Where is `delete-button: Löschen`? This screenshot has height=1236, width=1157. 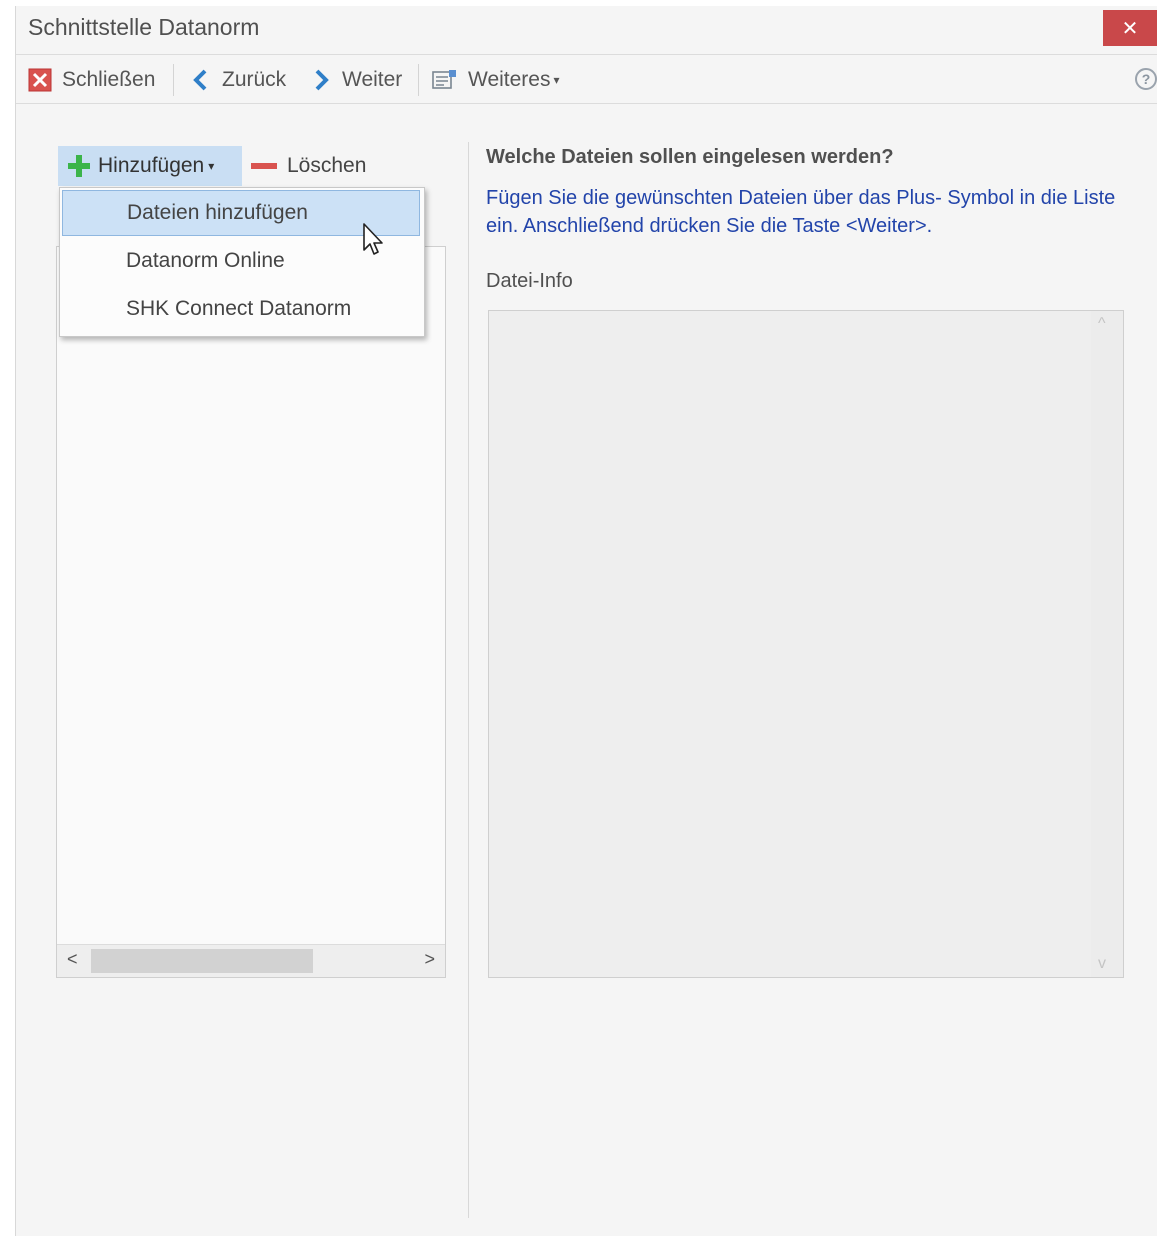
delete-button: Löschen is located at coordinates (308, 166).